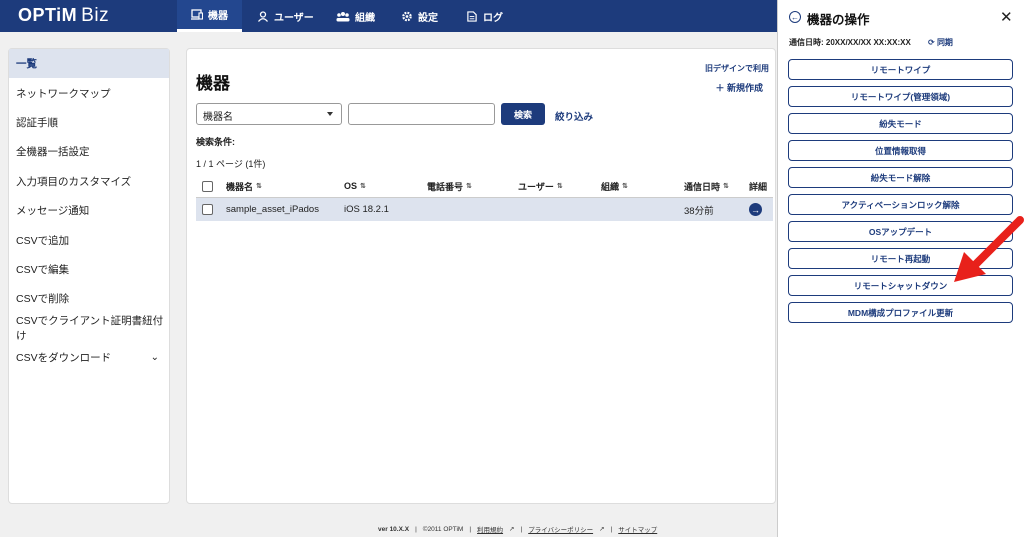 Image resolution: width=1024 pixels, height=537 pixels. I want to click on col-user: ユーザー ⇅, so click(540, 186).